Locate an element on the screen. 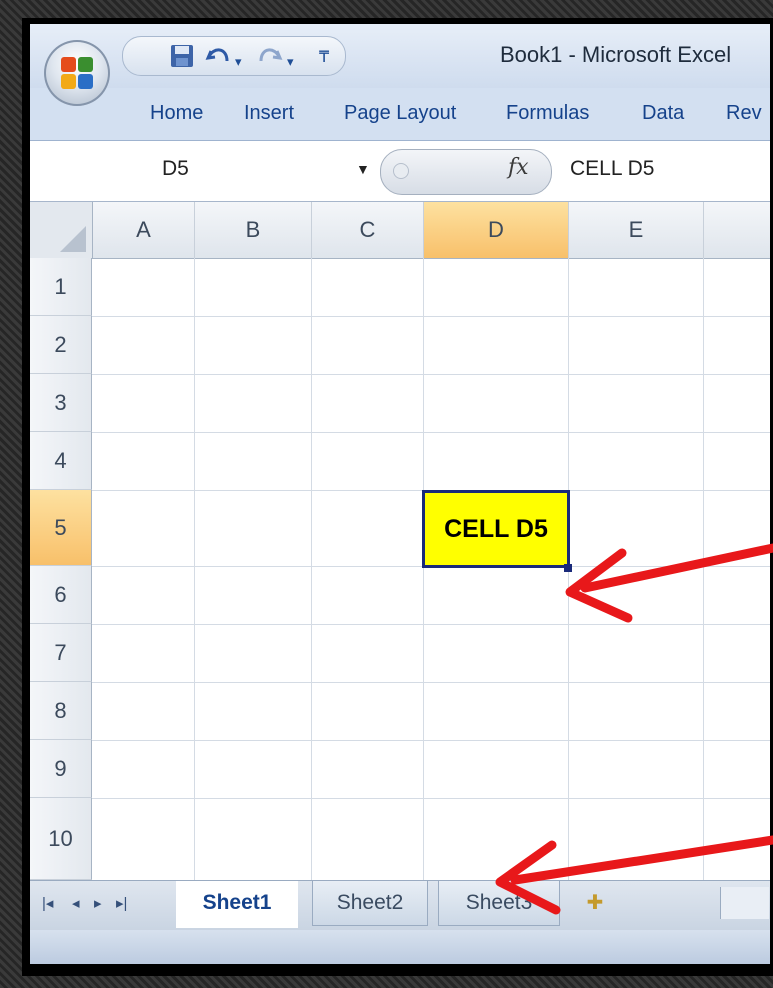 Image resolution: width=773 pixels, height=988 pixels. splitter-knob-icon is located at coordinates (401, 171).